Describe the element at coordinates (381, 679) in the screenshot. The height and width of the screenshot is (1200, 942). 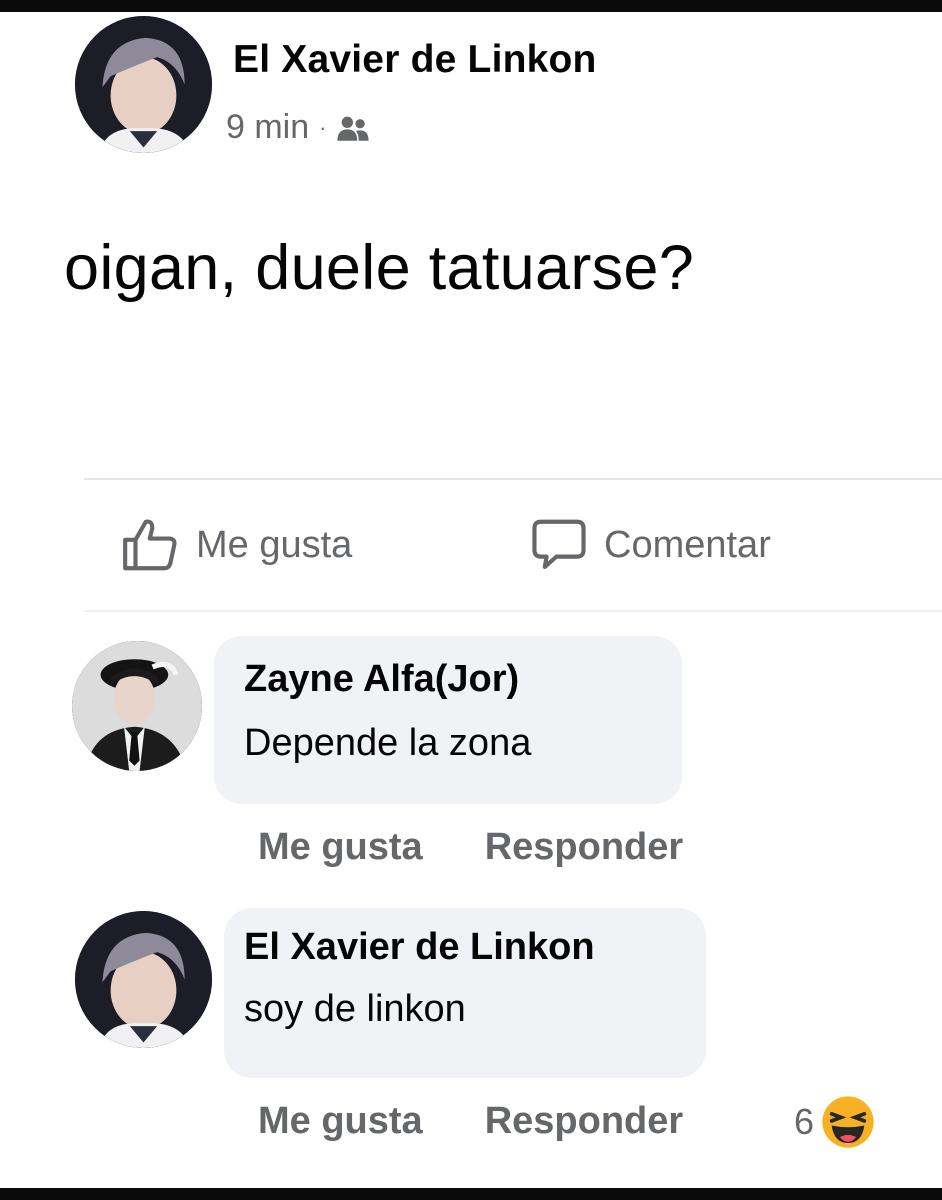
I see `comment-author-name: Zayne Alfa(Jor)` at that location.